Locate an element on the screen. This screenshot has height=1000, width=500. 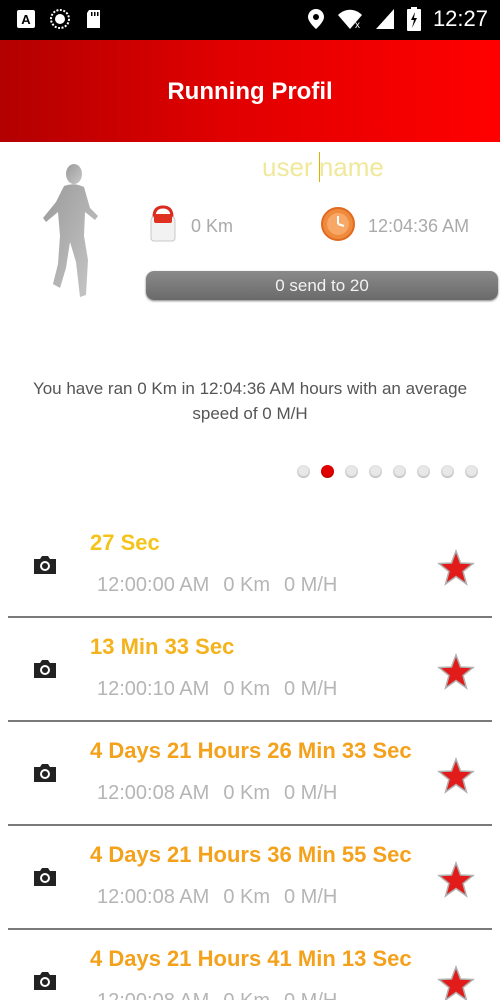
run-time: 12:00:00 AM is located at coordinates (153, 585).